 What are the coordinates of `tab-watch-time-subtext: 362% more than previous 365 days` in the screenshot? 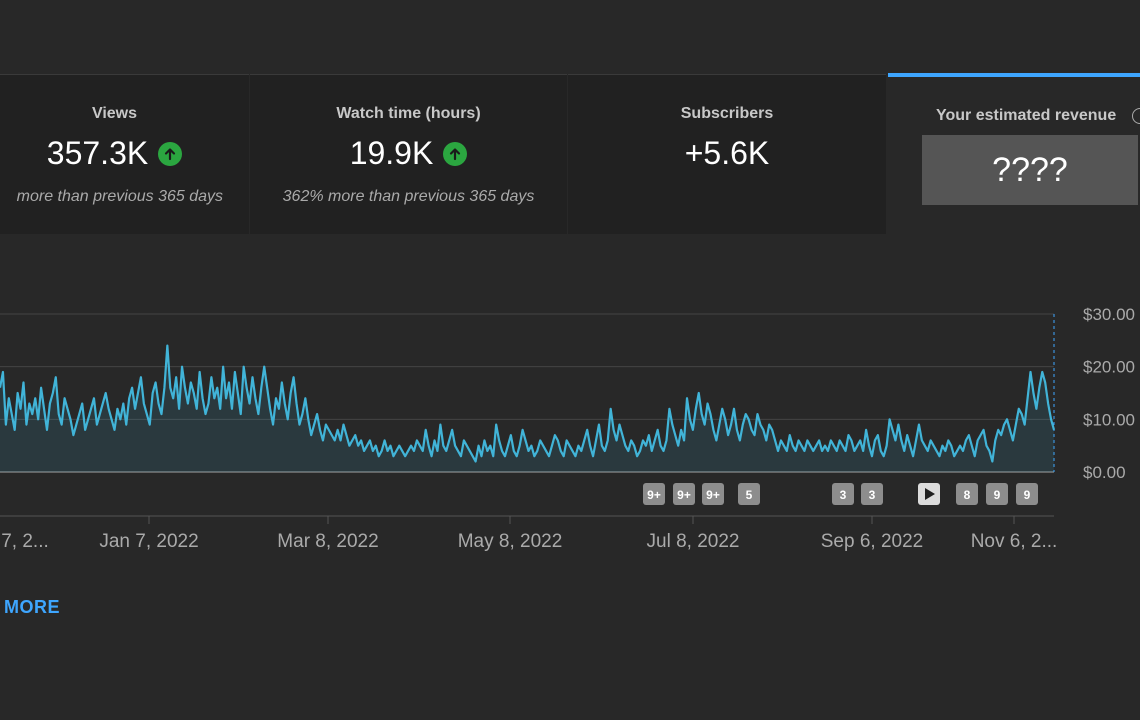 It's located at (408, 196).